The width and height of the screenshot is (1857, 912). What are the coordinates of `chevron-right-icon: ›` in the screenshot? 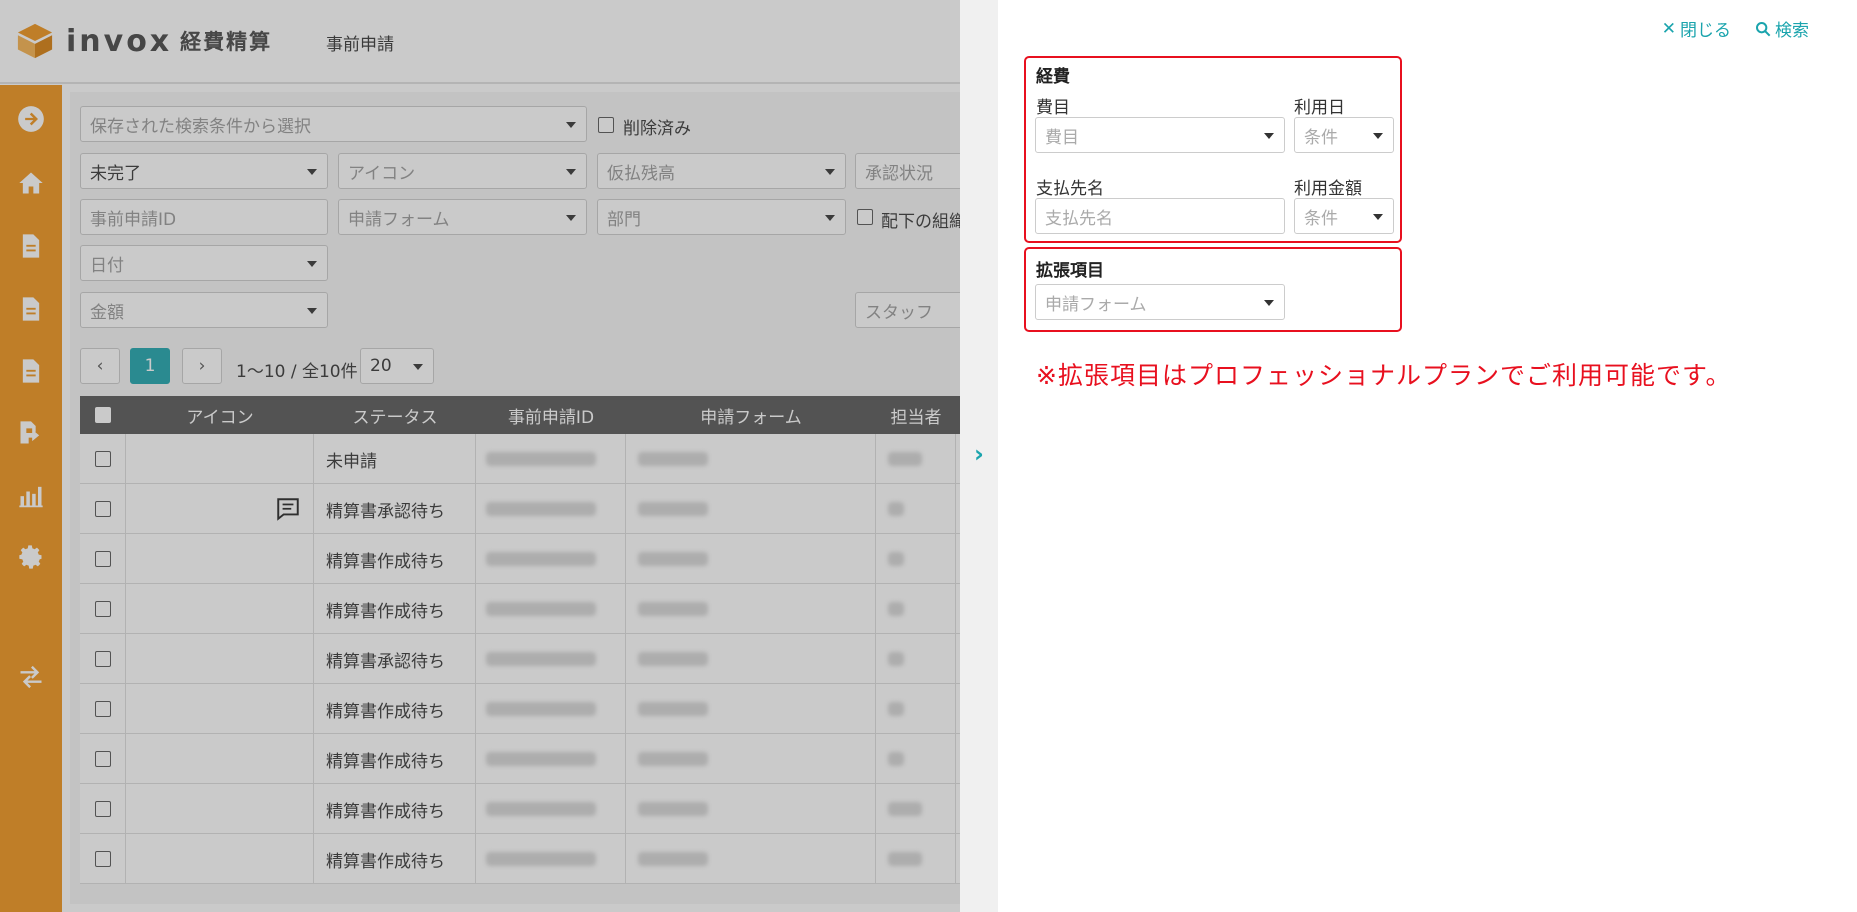 It's located at (979, 454).